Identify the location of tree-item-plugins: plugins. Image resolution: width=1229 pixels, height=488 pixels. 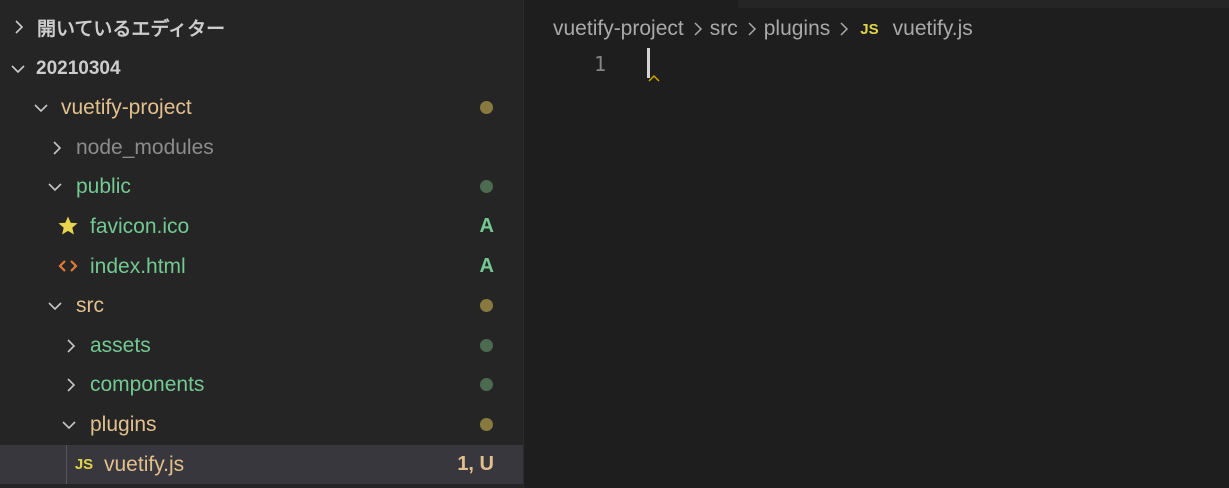
(261, 424).